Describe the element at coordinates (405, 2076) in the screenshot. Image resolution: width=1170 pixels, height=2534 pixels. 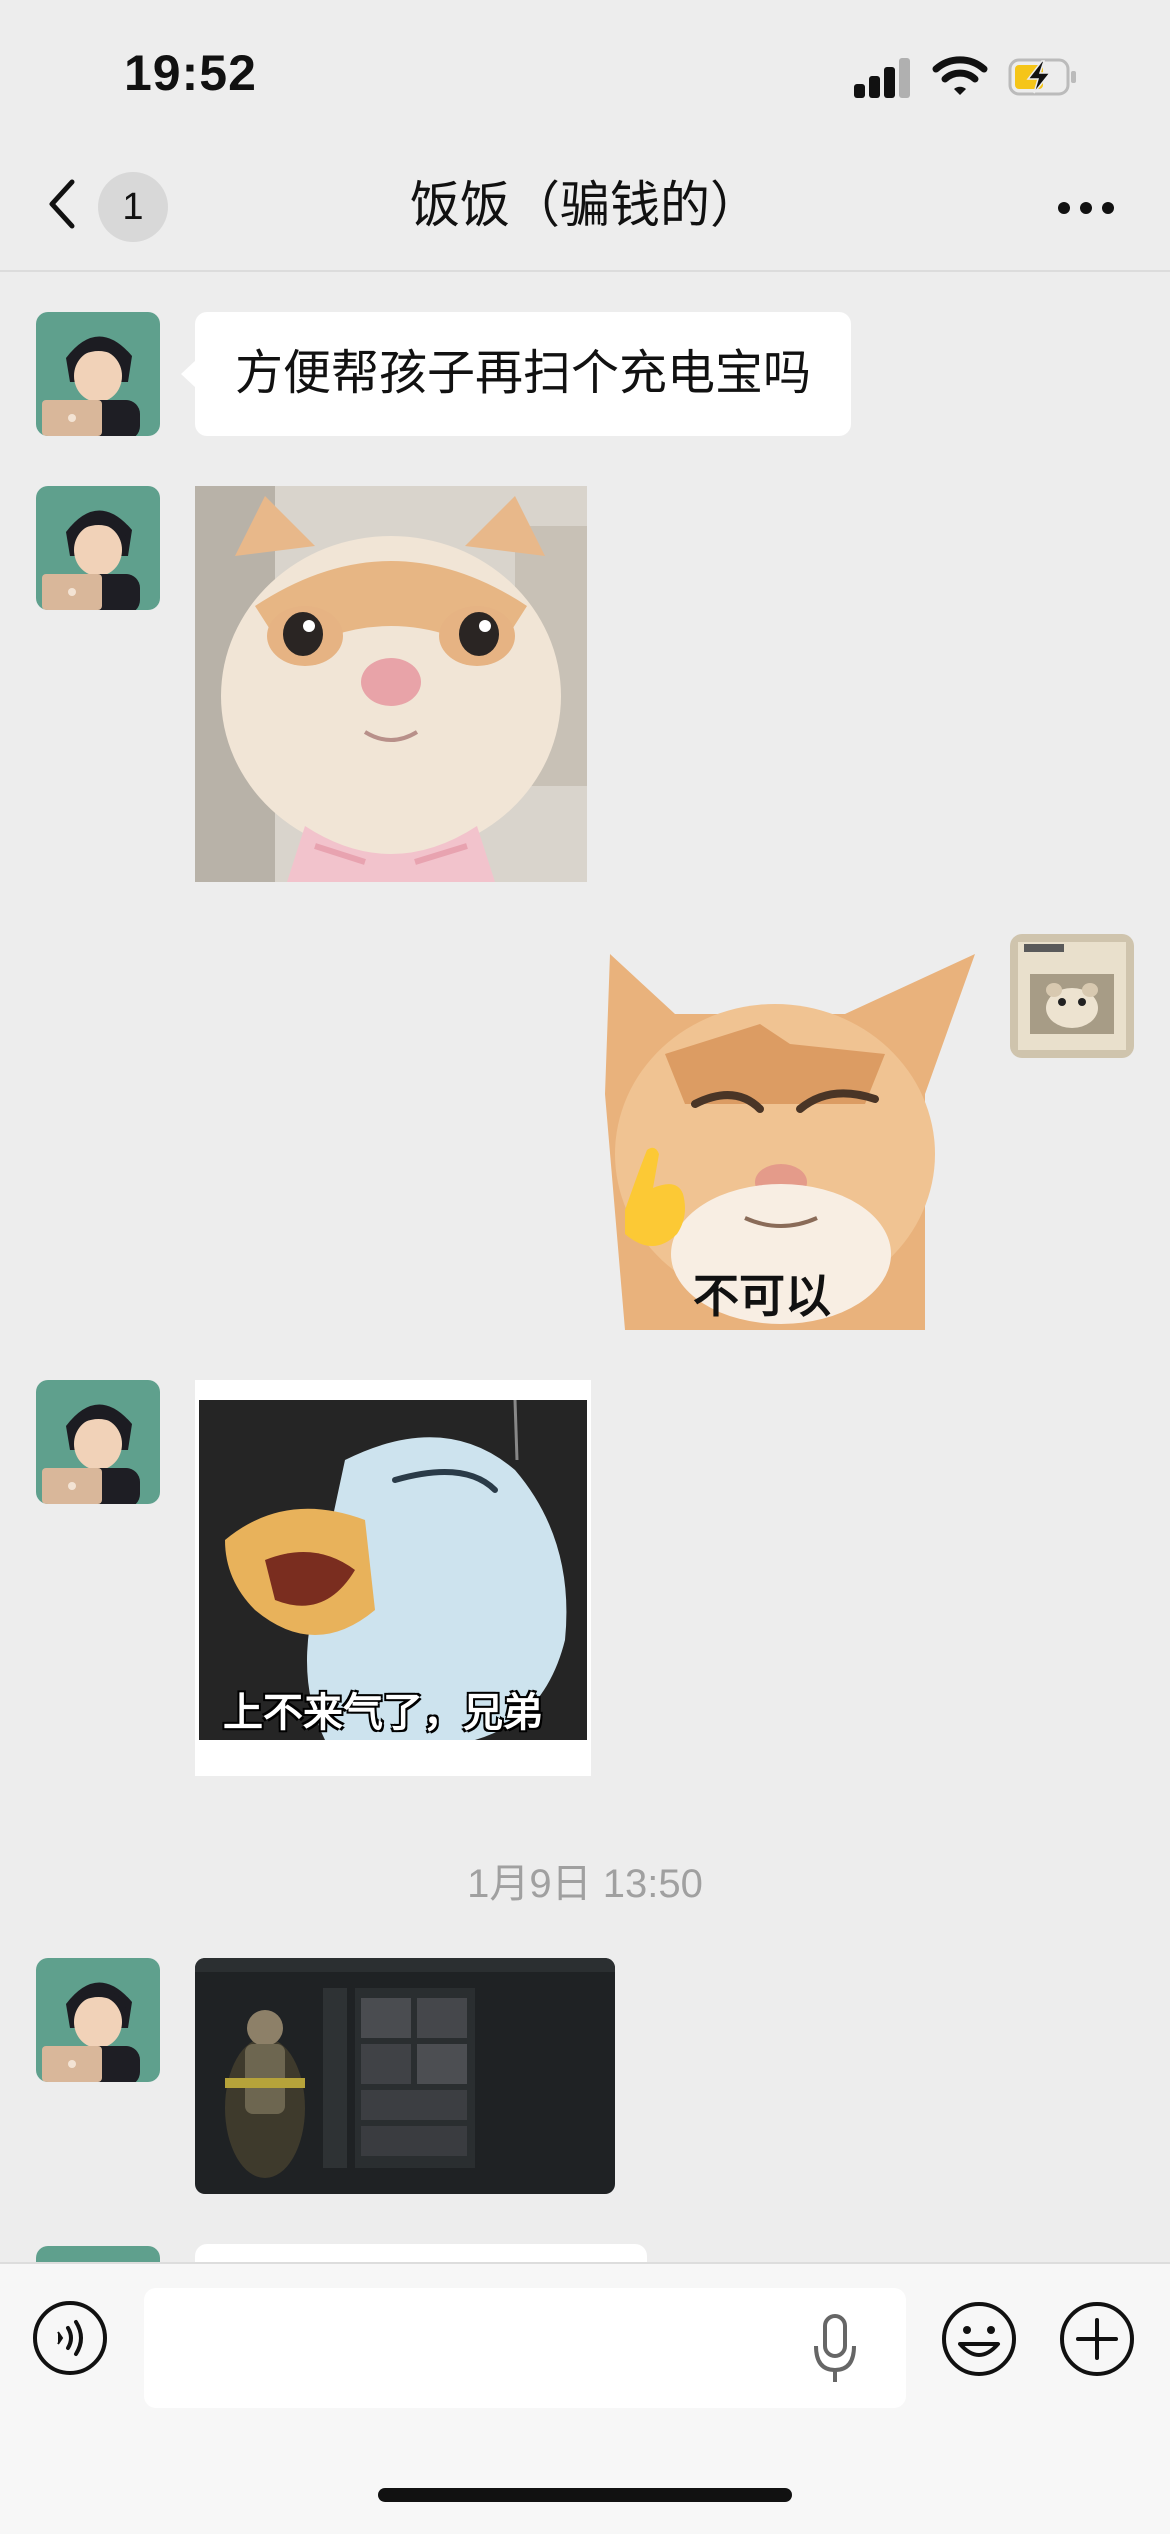
I see `message-image-game-screenshot` at that location.